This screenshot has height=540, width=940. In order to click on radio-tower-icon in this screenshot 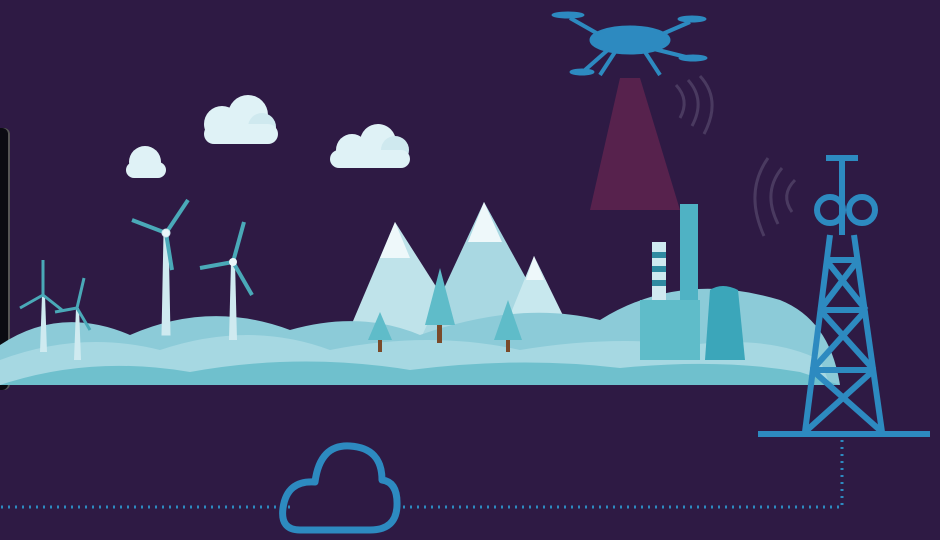, I will do `click(844, 296)`.